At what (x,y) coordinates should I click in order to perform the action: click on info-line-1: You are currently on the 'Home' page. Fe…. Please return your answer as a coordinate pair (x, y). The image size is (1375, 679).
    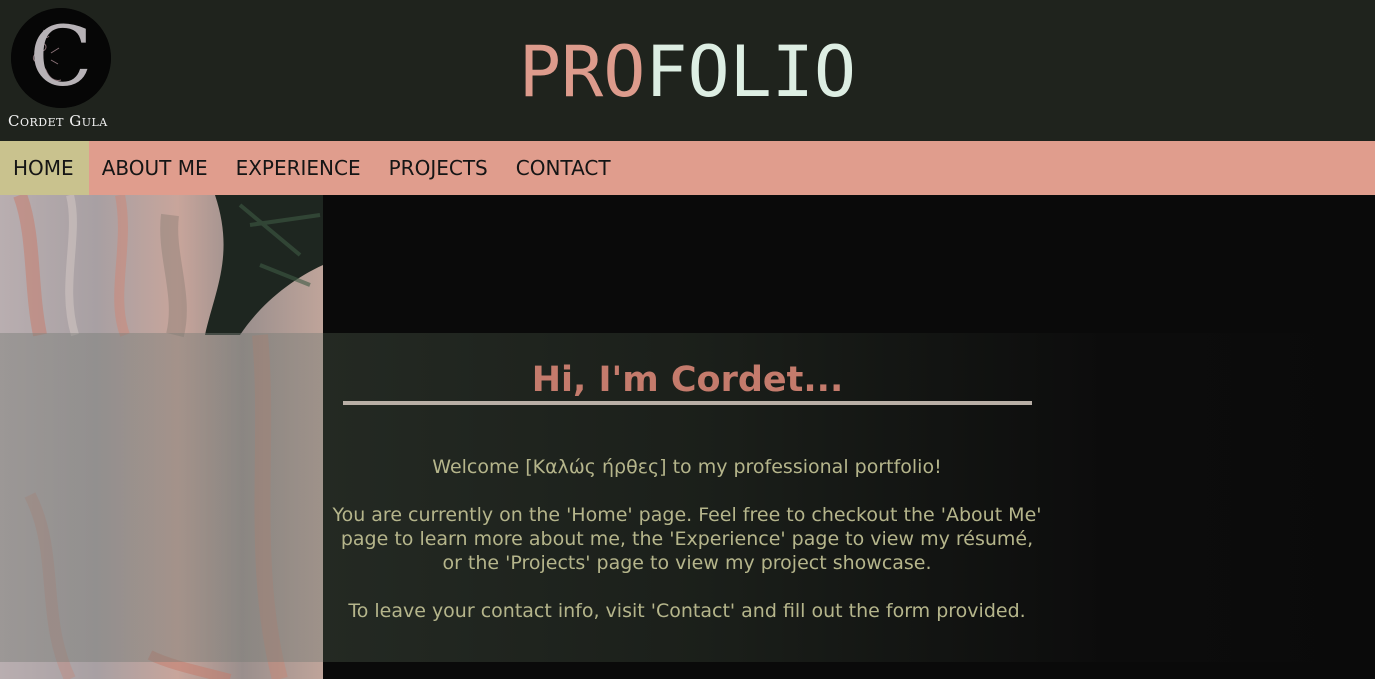
    Looking at the image, I should click on (687, 515).